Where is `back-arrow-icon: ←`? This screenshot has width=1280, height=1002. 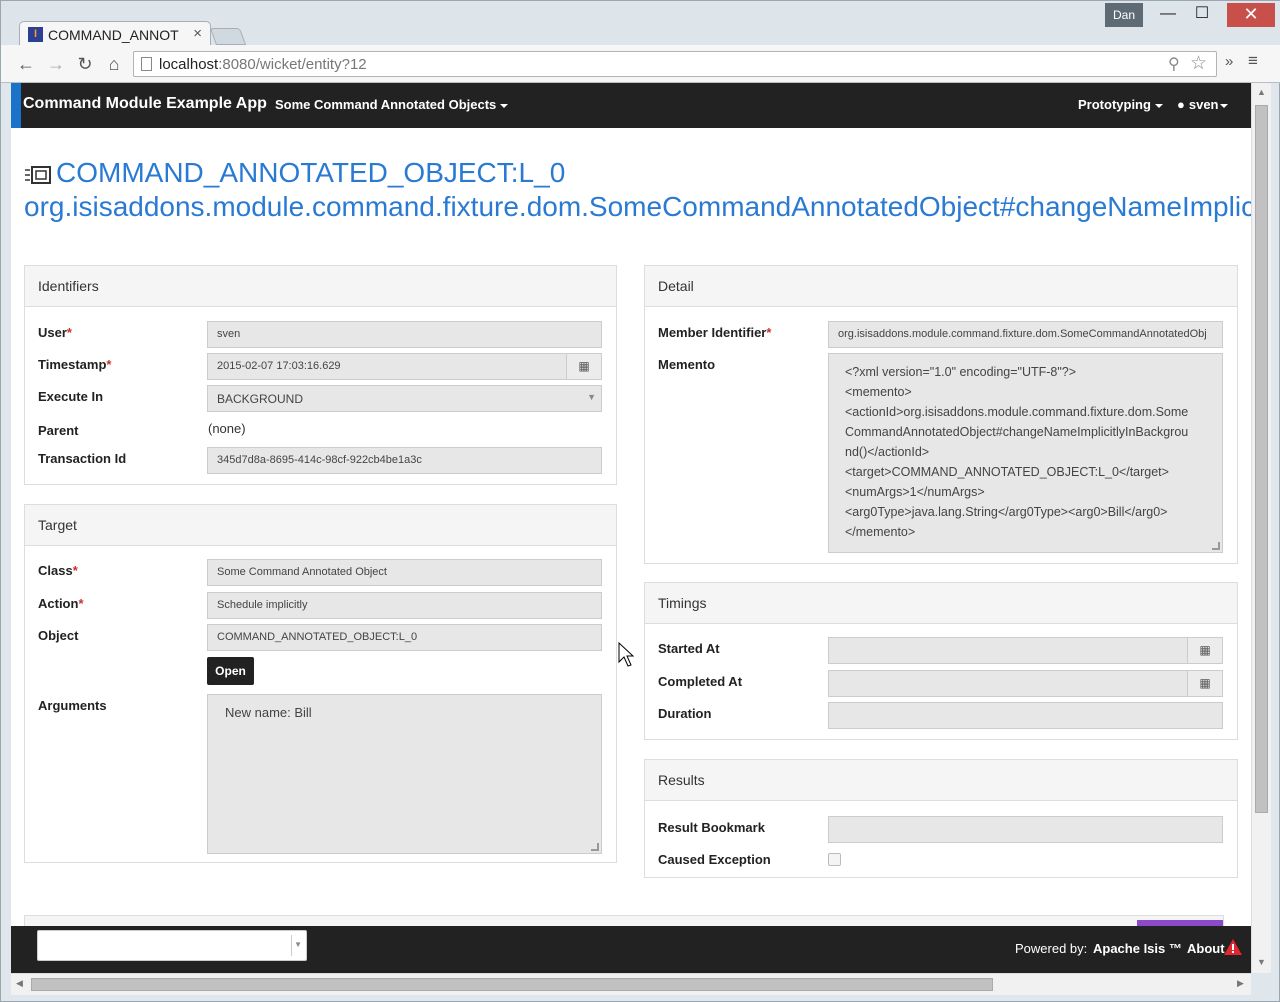
back-arrow-icon: ← is located at coordinates (26, 64).